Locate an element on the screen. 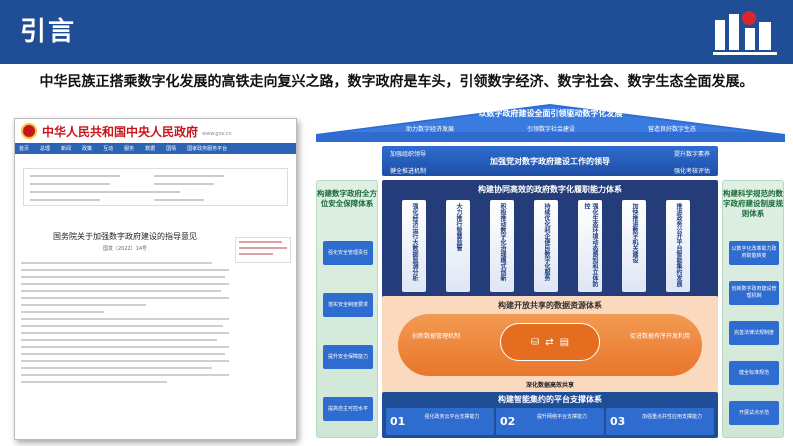  doc-meta-table is located at coordinates (155, 187).